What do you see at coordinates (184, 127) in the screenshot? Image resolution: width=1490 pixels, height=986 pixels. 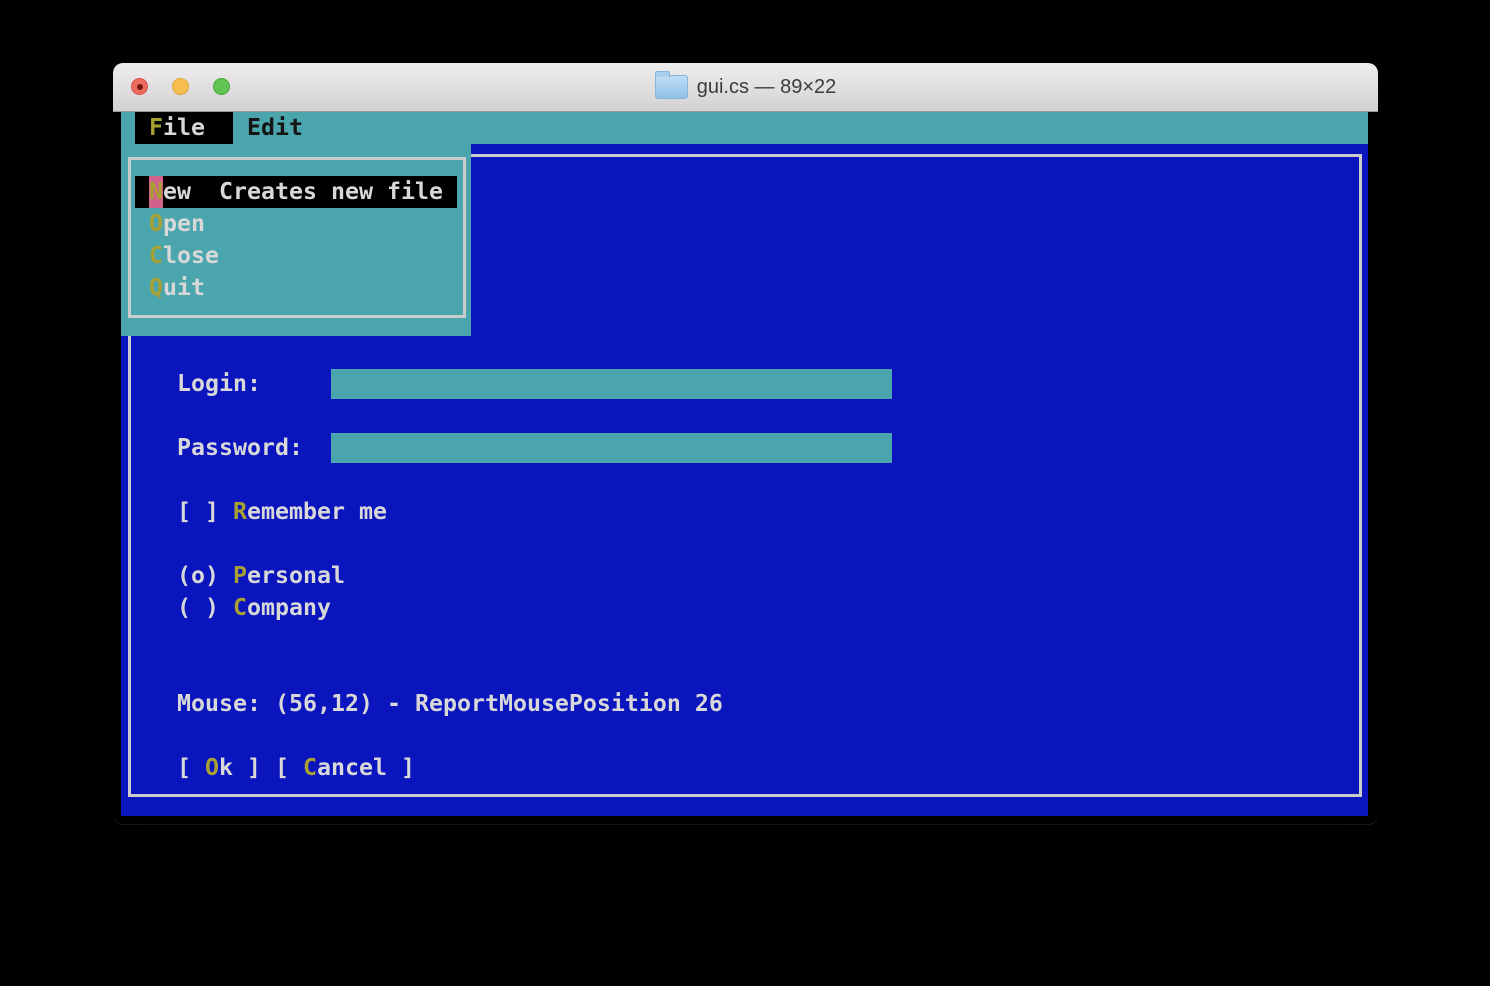 I see `menu-file-rest: ile` at bounding box center [184, 127].